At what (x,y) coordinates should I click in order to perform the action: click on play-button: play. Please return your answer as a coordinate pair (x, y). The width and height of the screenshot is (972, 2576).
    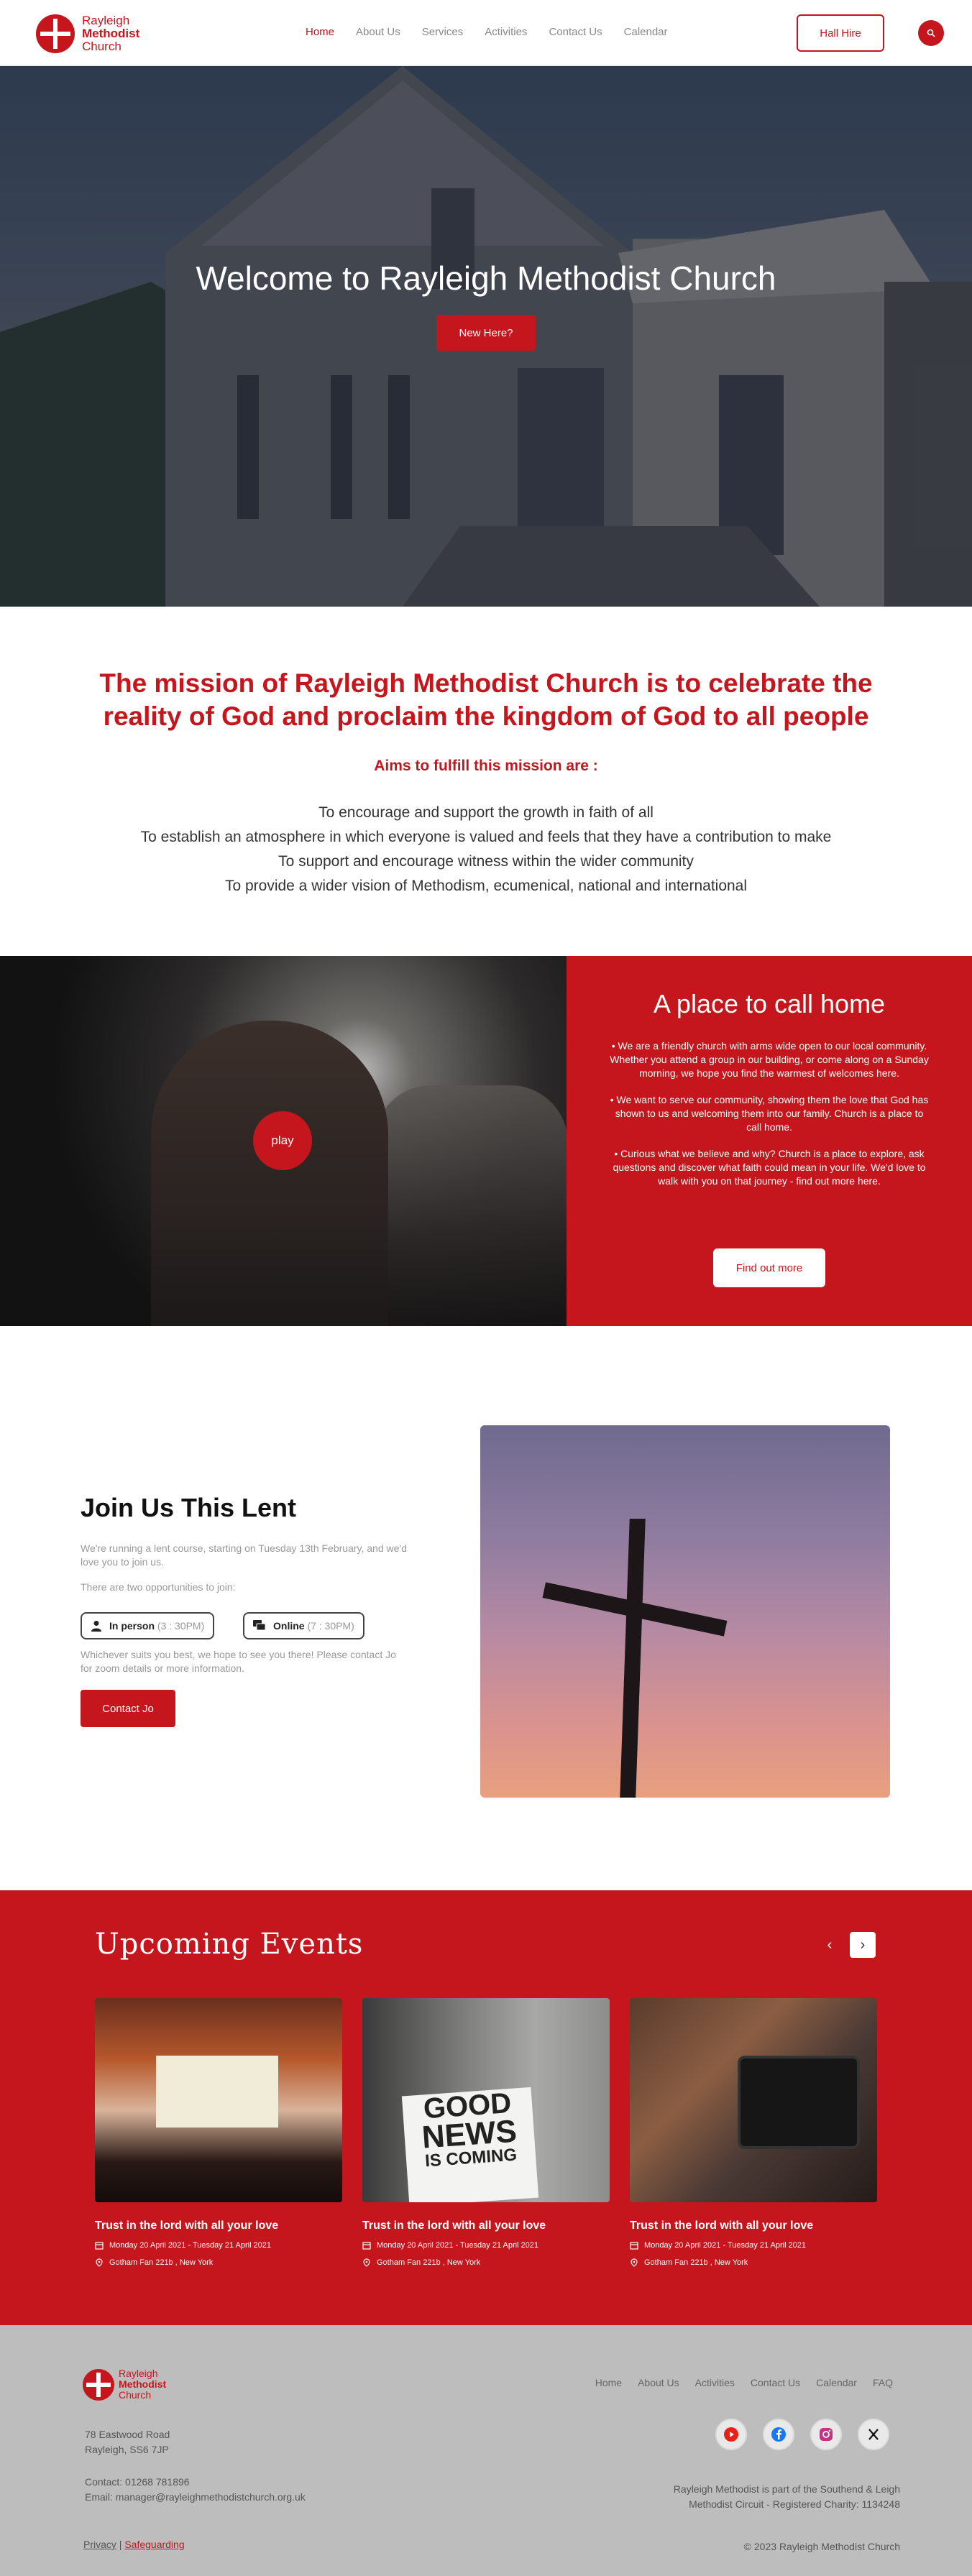
    Looking at the image, I should click on (283, 1140).